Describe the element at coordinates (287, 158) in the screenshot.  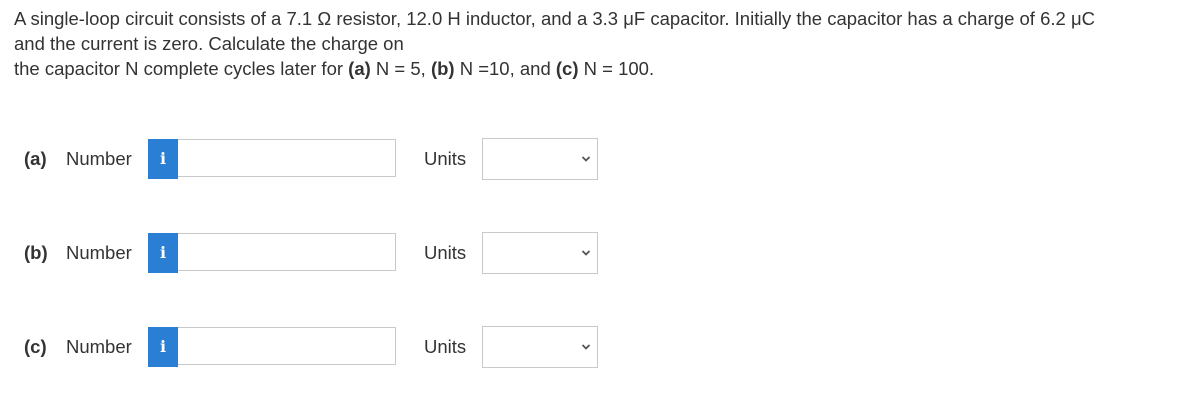
I see `number-input-a` at that location.